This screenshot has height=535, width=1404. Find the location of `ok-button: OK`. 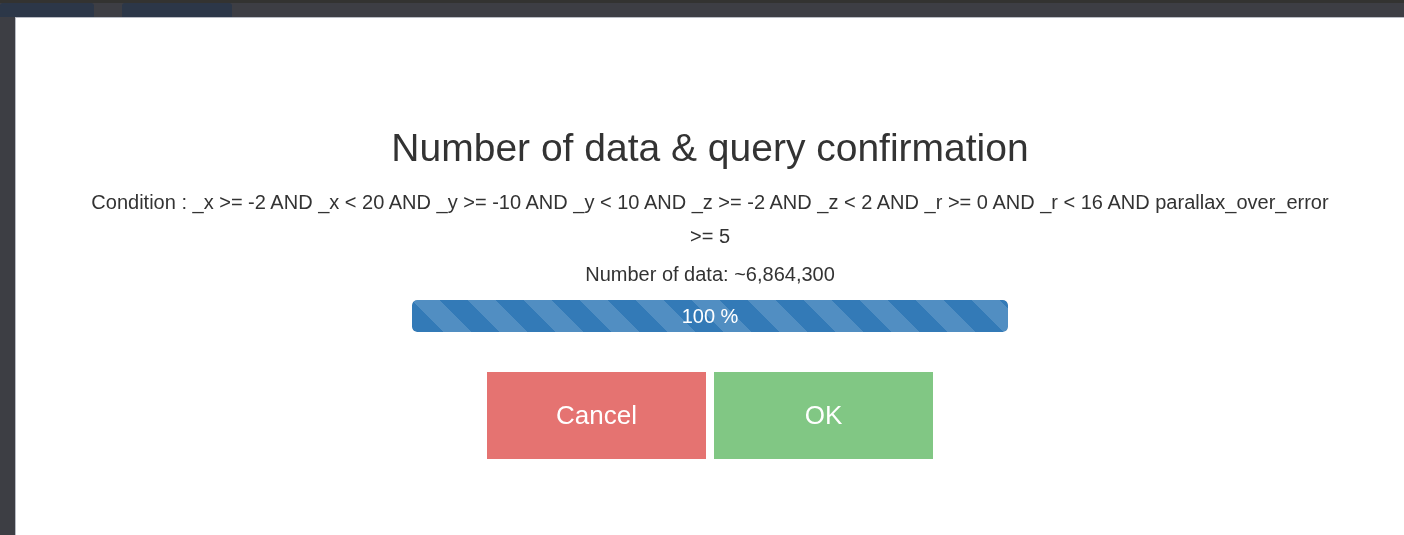

ok-button: OK is located at coordinates (823, 415).